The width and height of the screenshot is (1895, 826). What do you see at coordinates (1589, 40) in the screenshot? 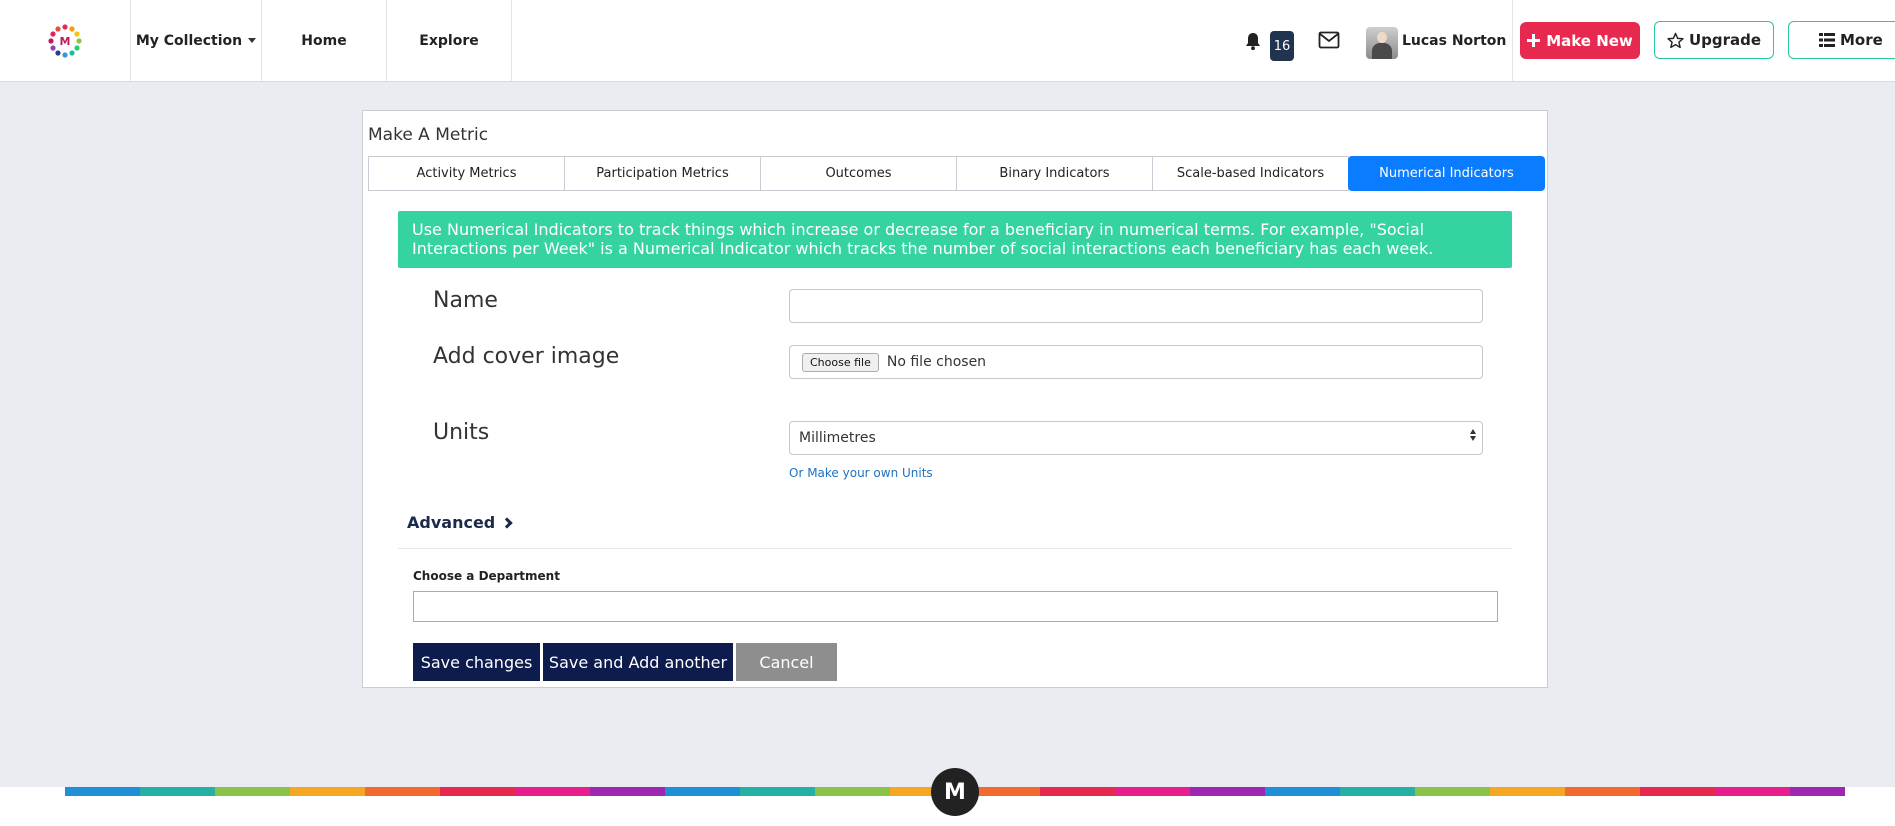
I see `make-new-label: Make New` at bounding box center [1589, 40].